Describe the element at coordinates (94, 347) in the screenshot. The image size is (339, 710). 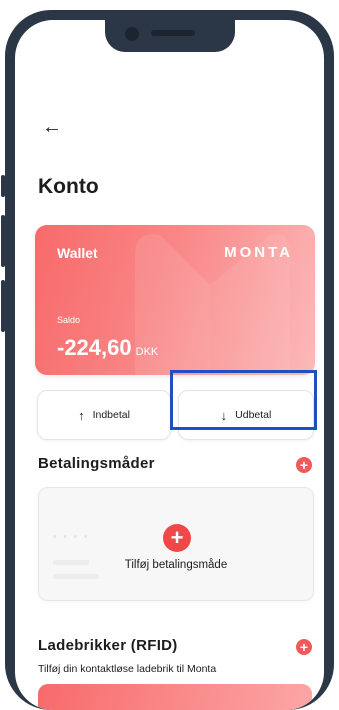
I see `balance-value: -224,60` at that location.